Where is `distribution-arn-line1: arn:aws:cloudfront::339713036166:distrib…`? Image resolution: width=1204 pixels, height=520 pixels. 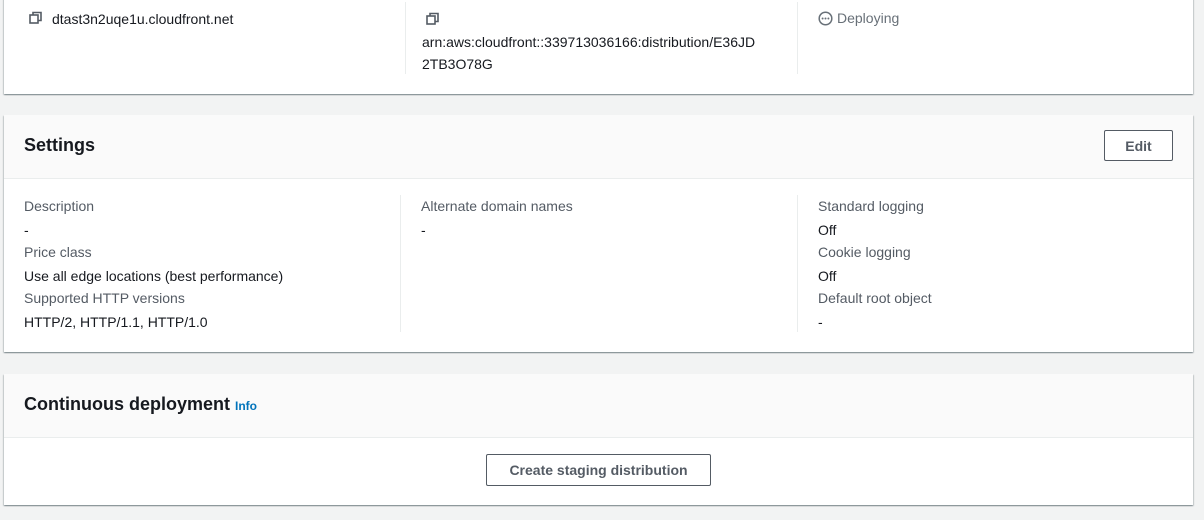 distribution-arn-line1: arn:aws:cloudfront::339713036166:distrib… is located at coordinates (589, 42).